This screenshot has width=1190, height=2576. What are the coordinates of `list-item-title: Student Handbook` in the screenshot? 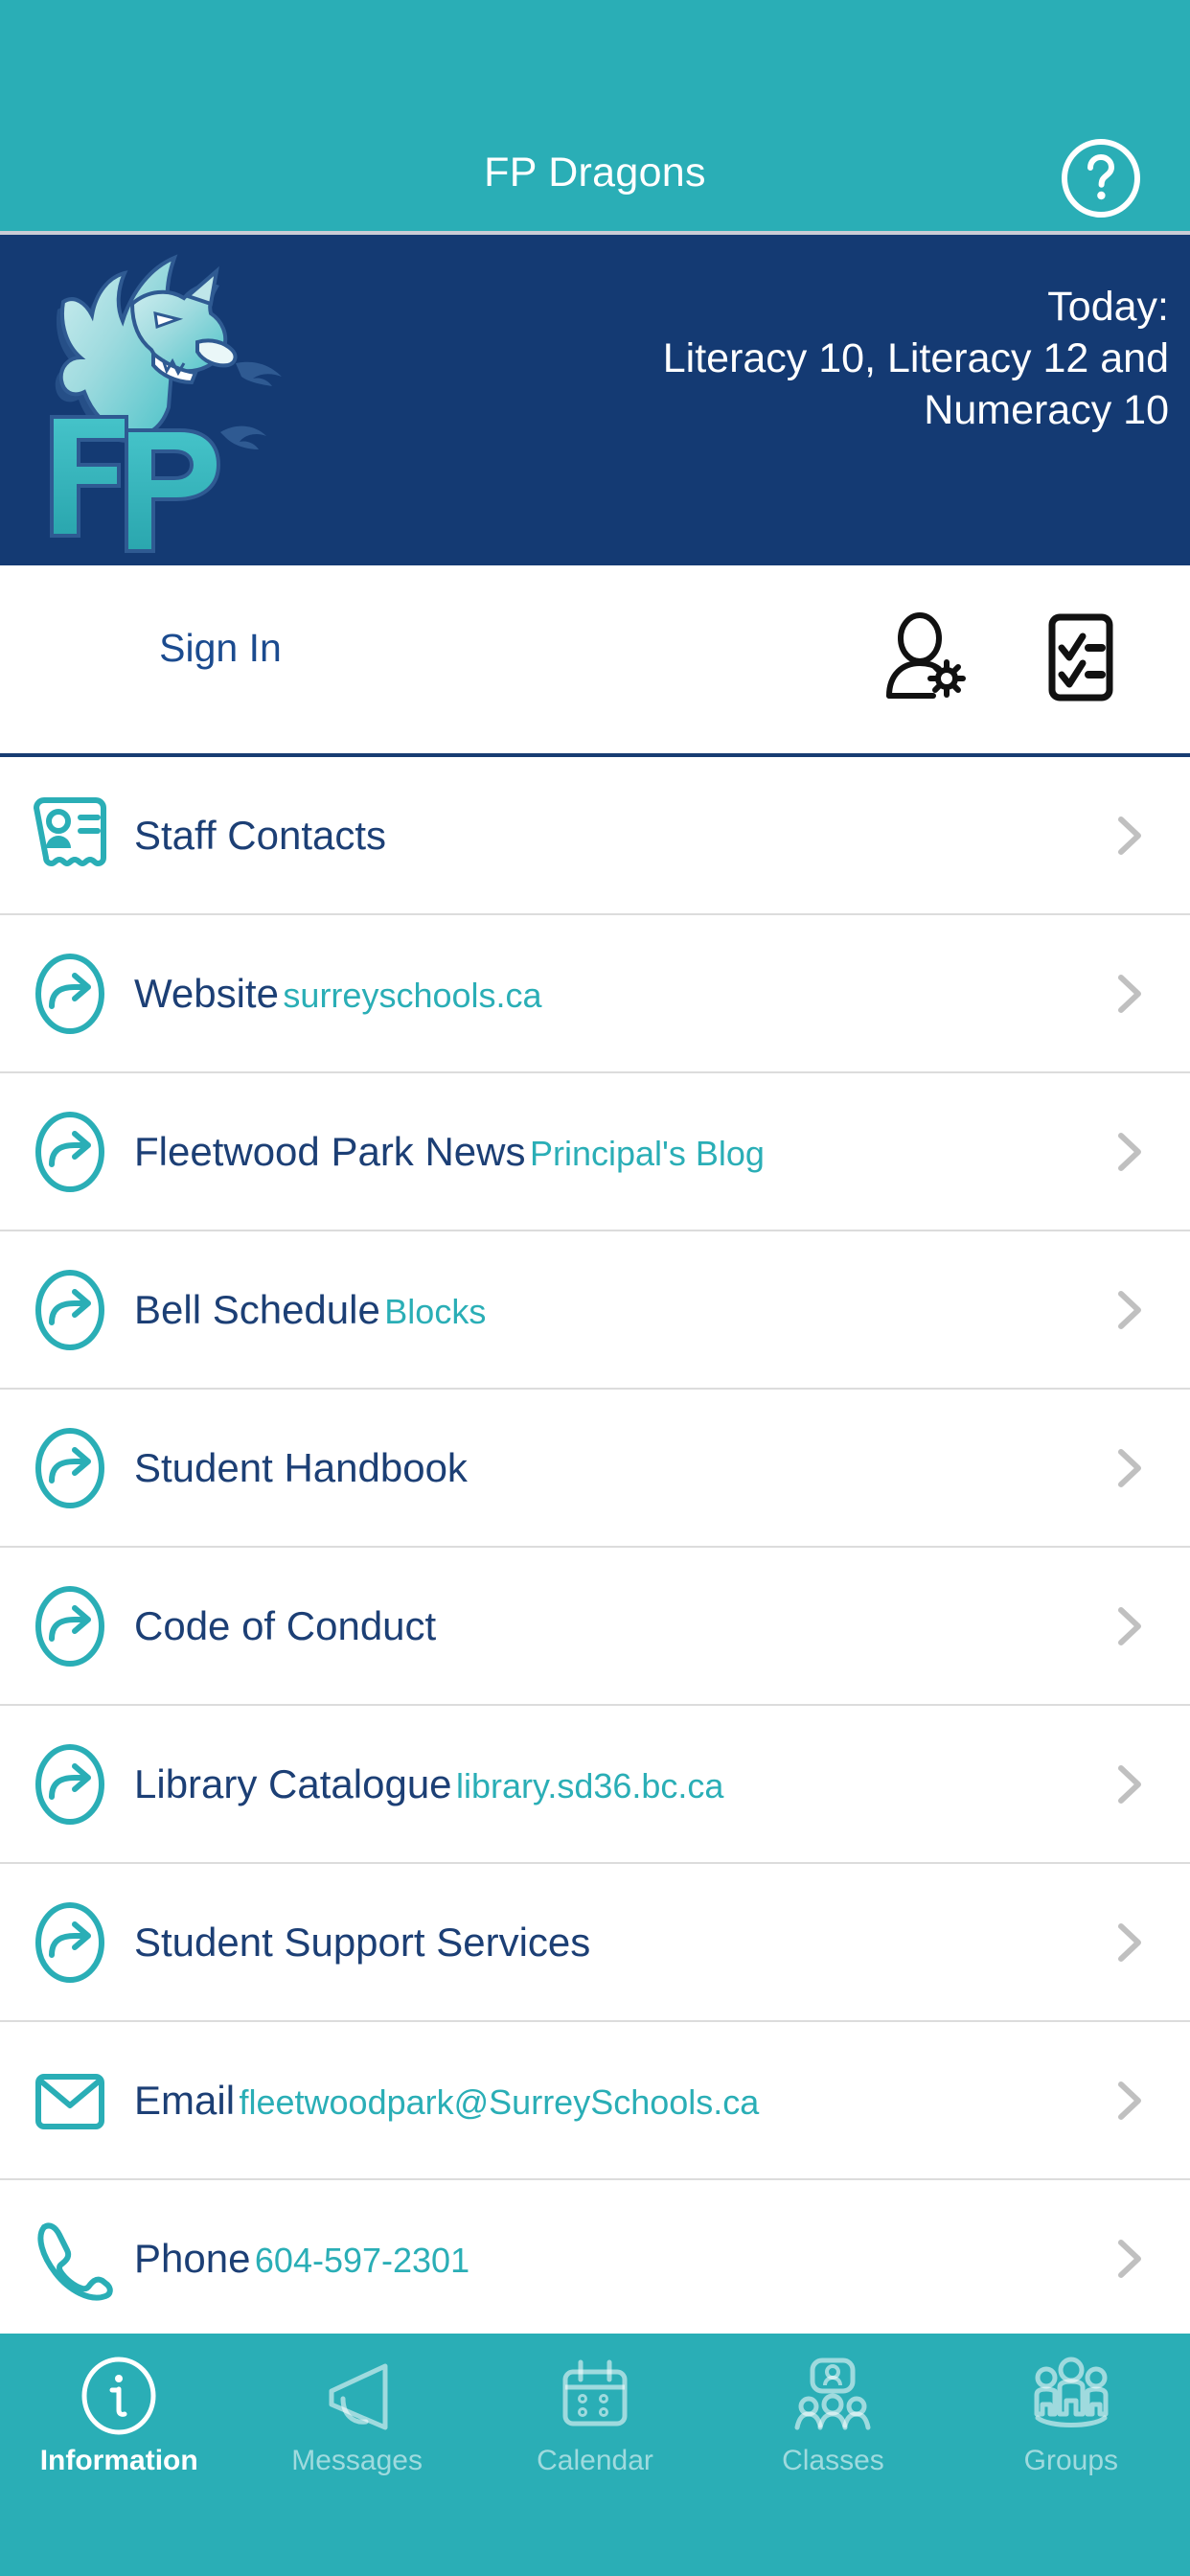 It's located at (301, 1467).